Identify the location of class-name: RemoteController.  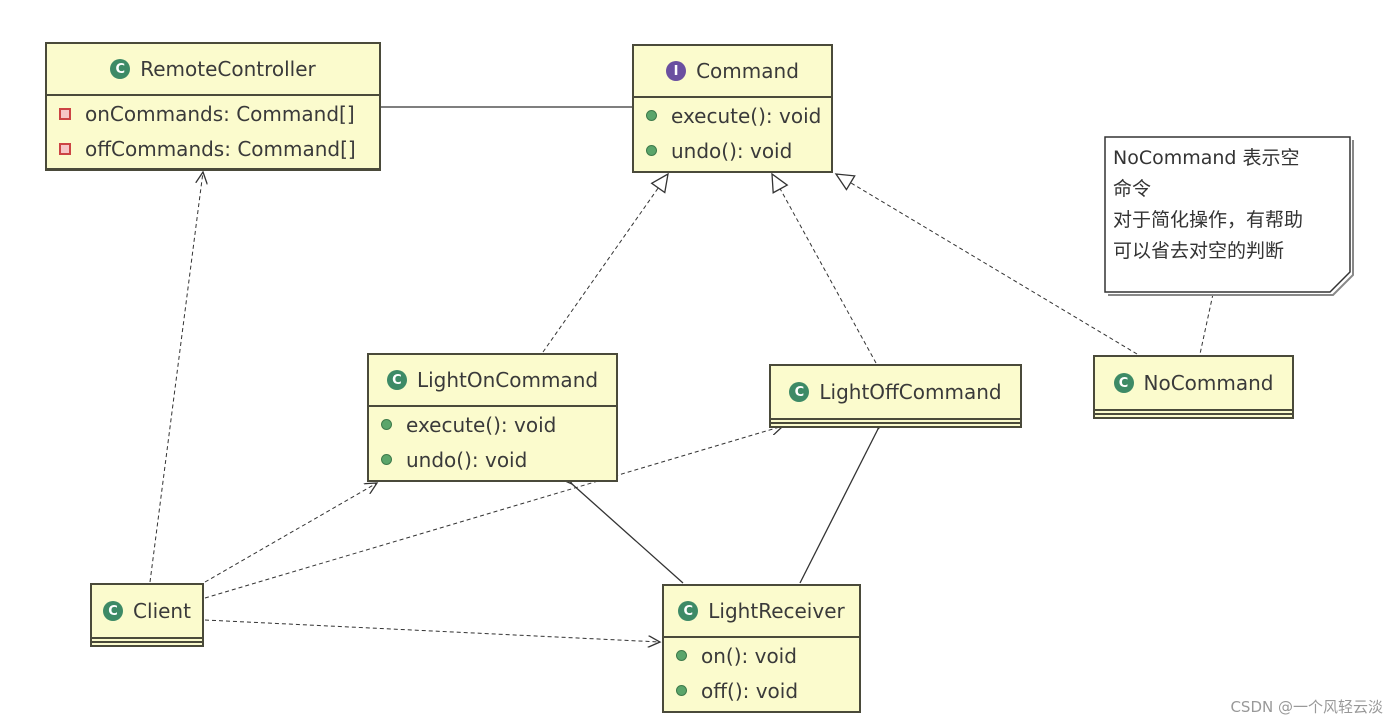
(228, 69).